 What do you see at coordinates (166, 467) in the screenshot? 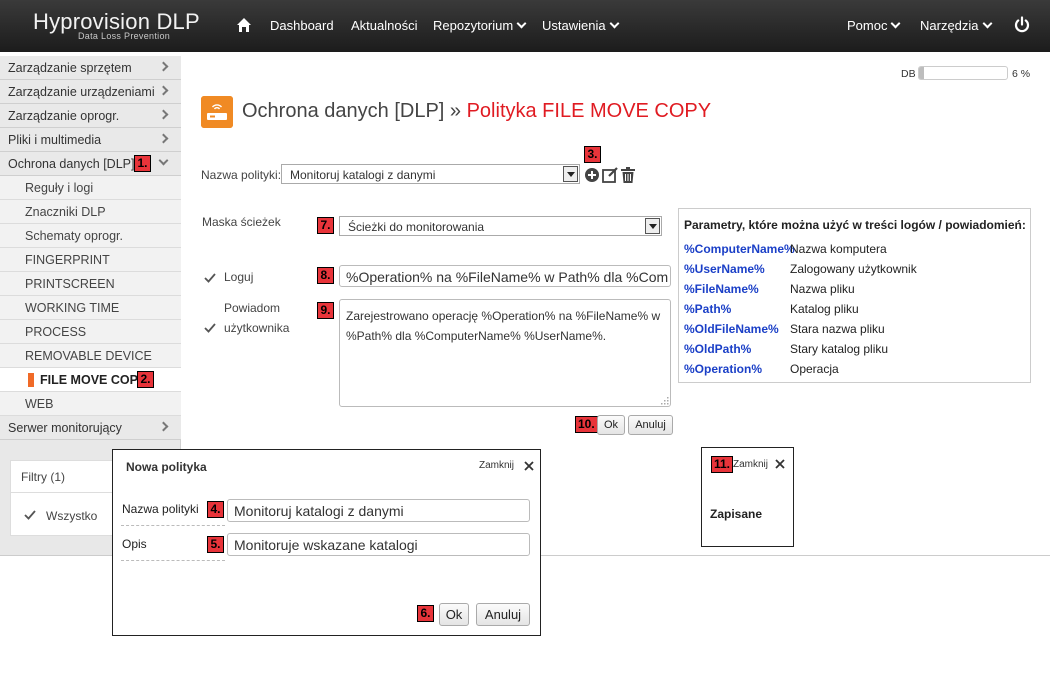
I see `dialog-title: Nowa polityka` at bounding box center [166, 467].